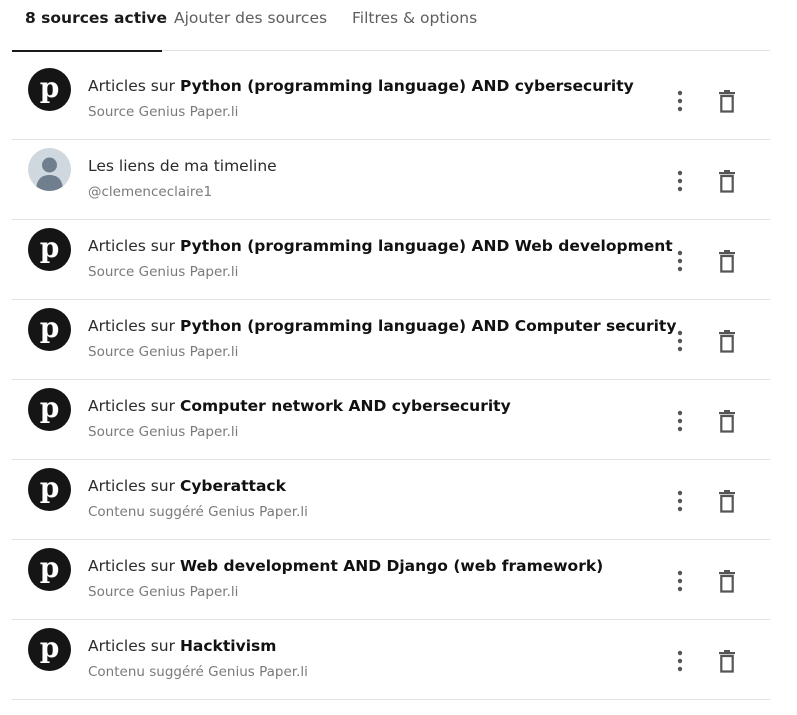 This screenshot has width=797, height=715. Describe the element at coordinates (232, 486) in the screenshot. I see `source-topic: Cyberattack` at that location.